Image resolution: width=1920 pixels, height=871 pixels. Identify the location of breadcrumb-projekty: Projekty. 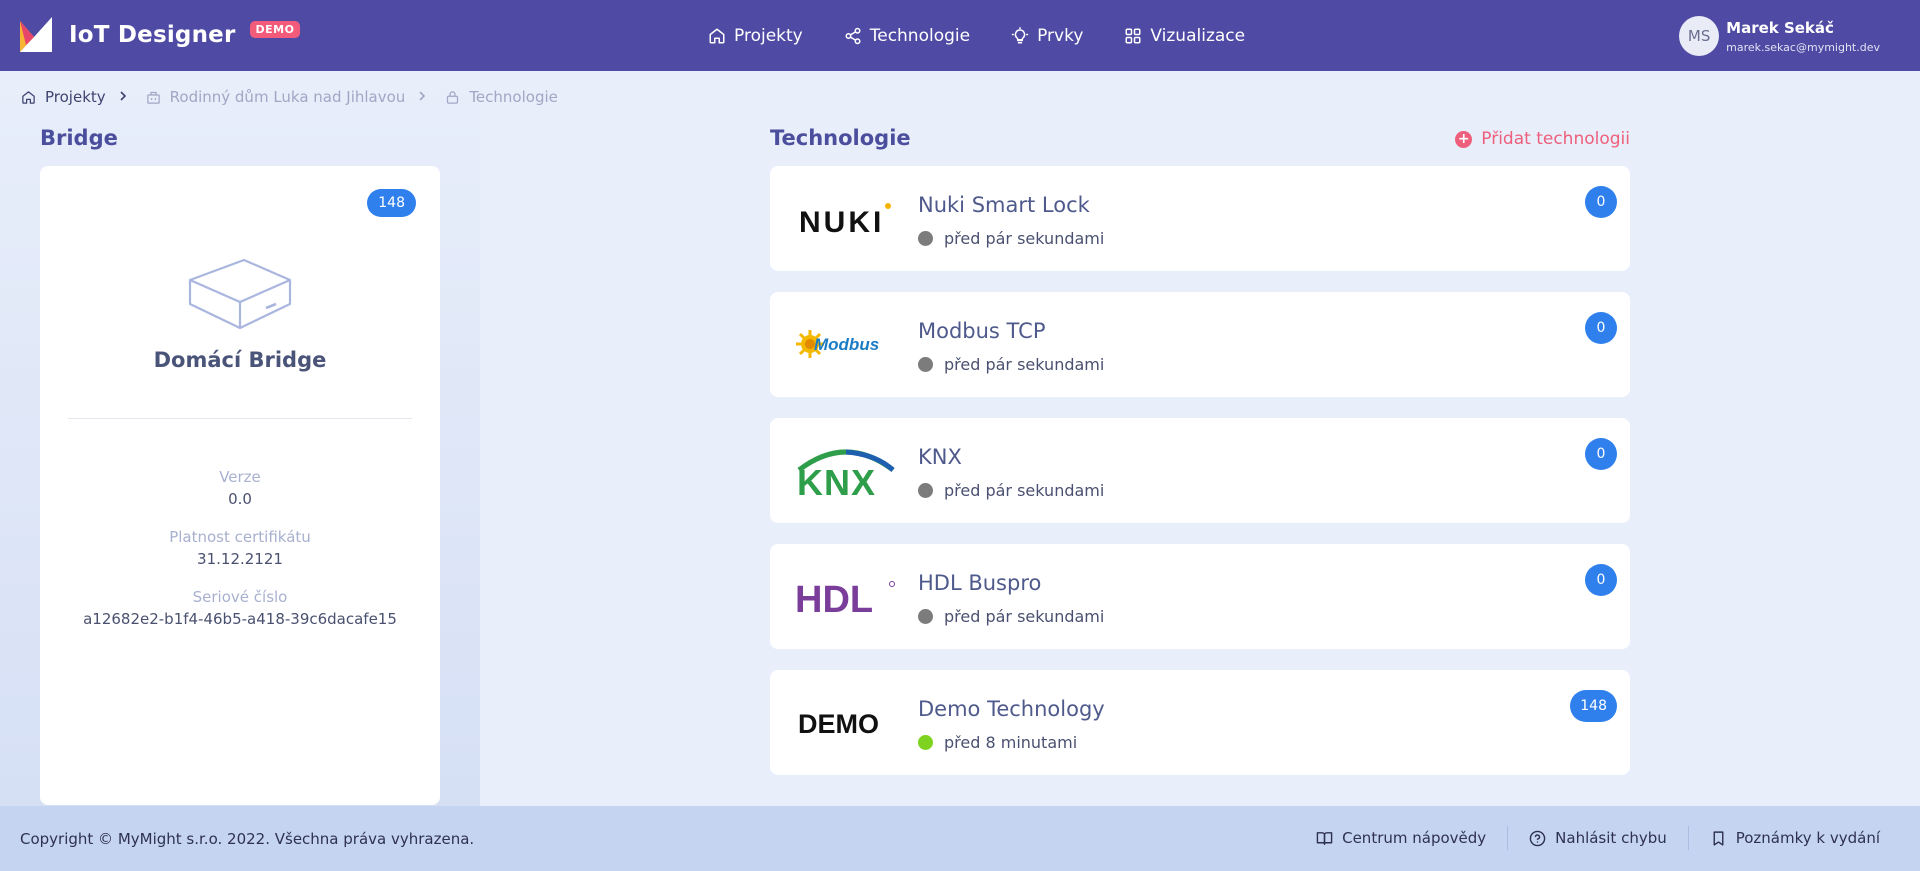
(63, 97).